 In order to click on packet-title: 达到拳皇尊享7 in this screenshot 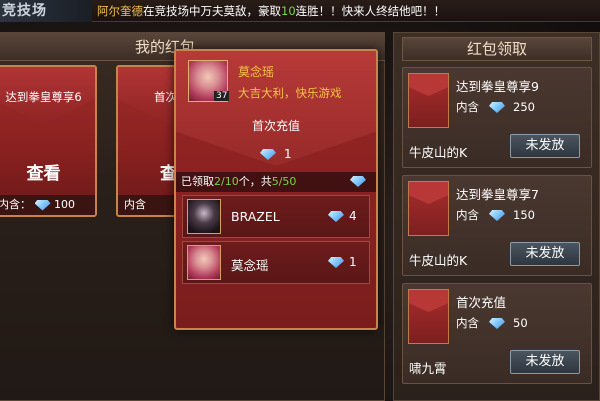, I will do `click(497, 194)`.